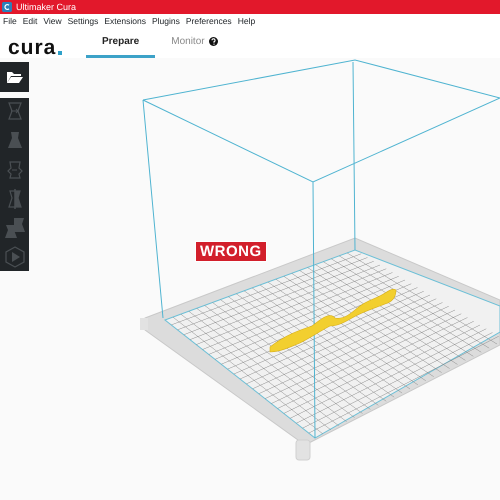 This screenshot has width=500, height=500. What do you see at coordinates (231, 251) in the screenshot?
I see `overlay-label: WRONG` at bounding box center [231, 251].